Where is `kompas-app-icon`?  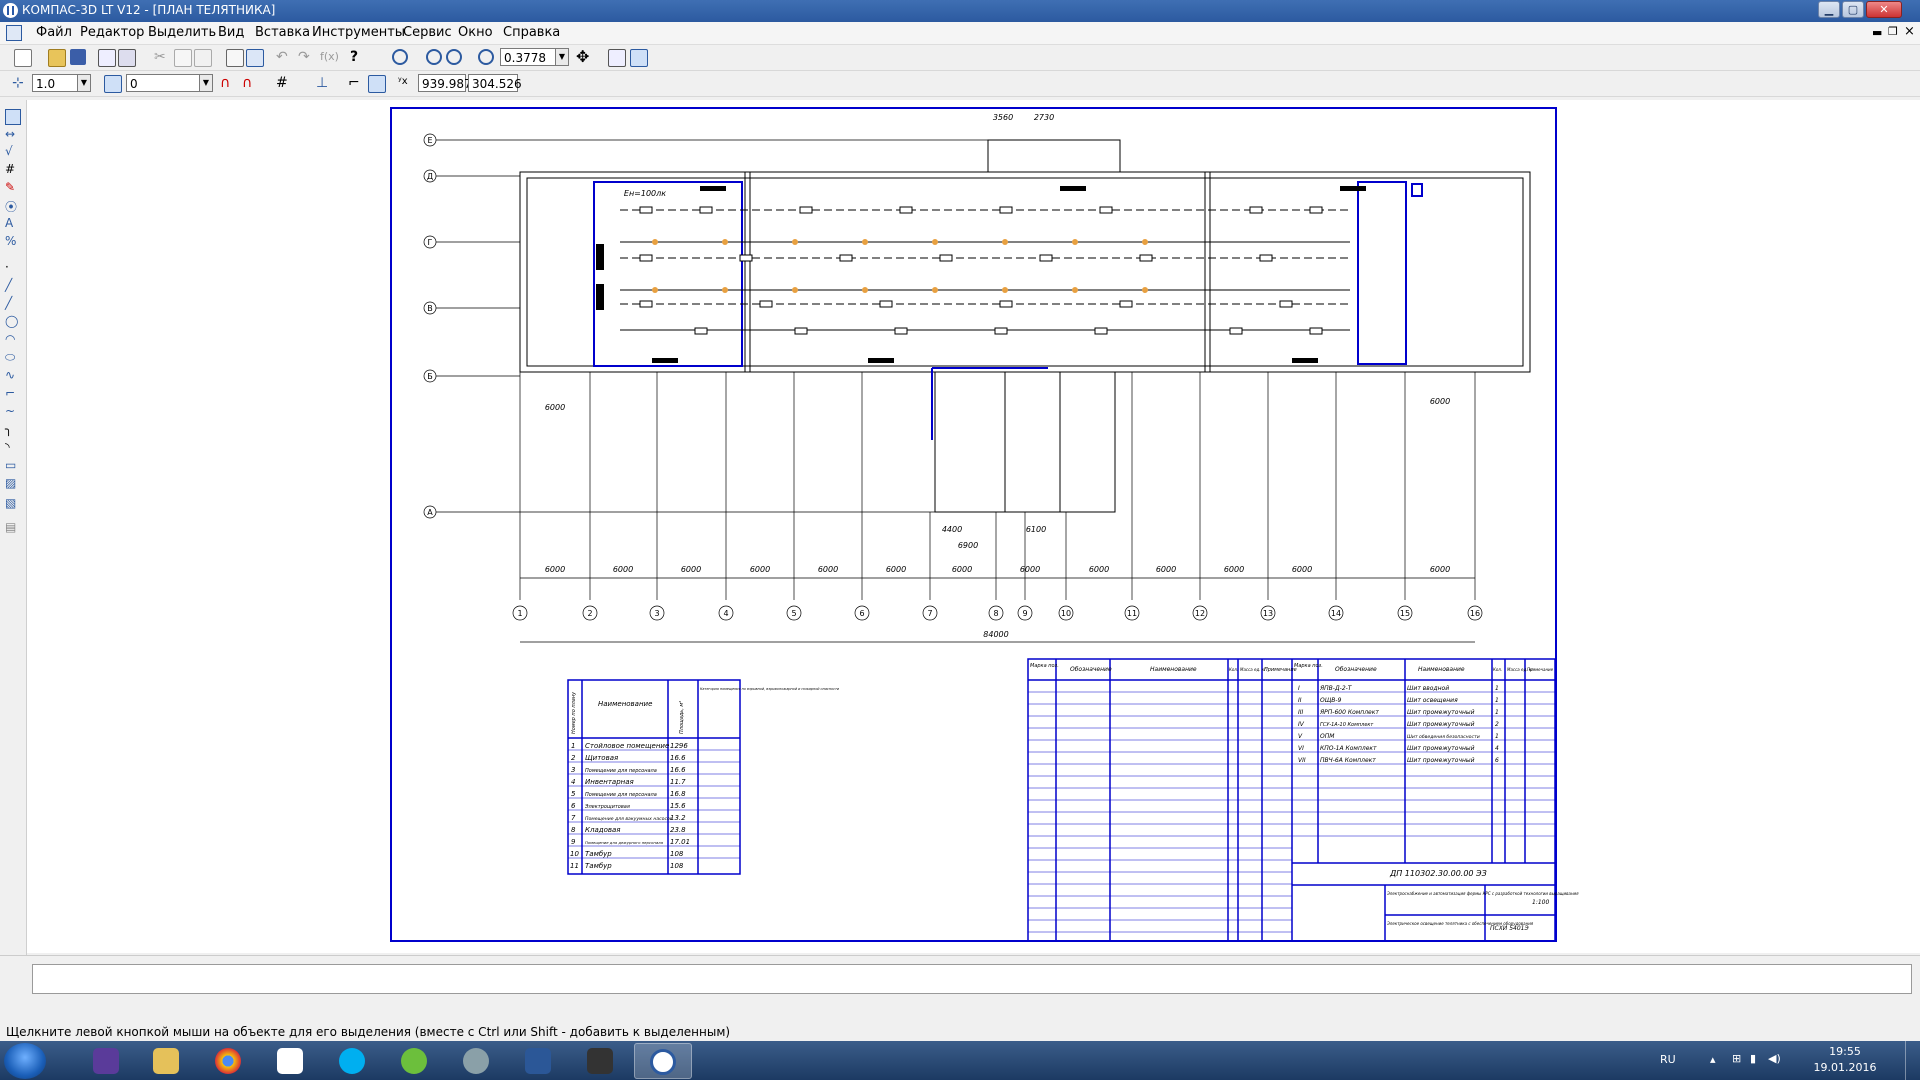
kompas-app-icon is located at coordinates (10, 10).